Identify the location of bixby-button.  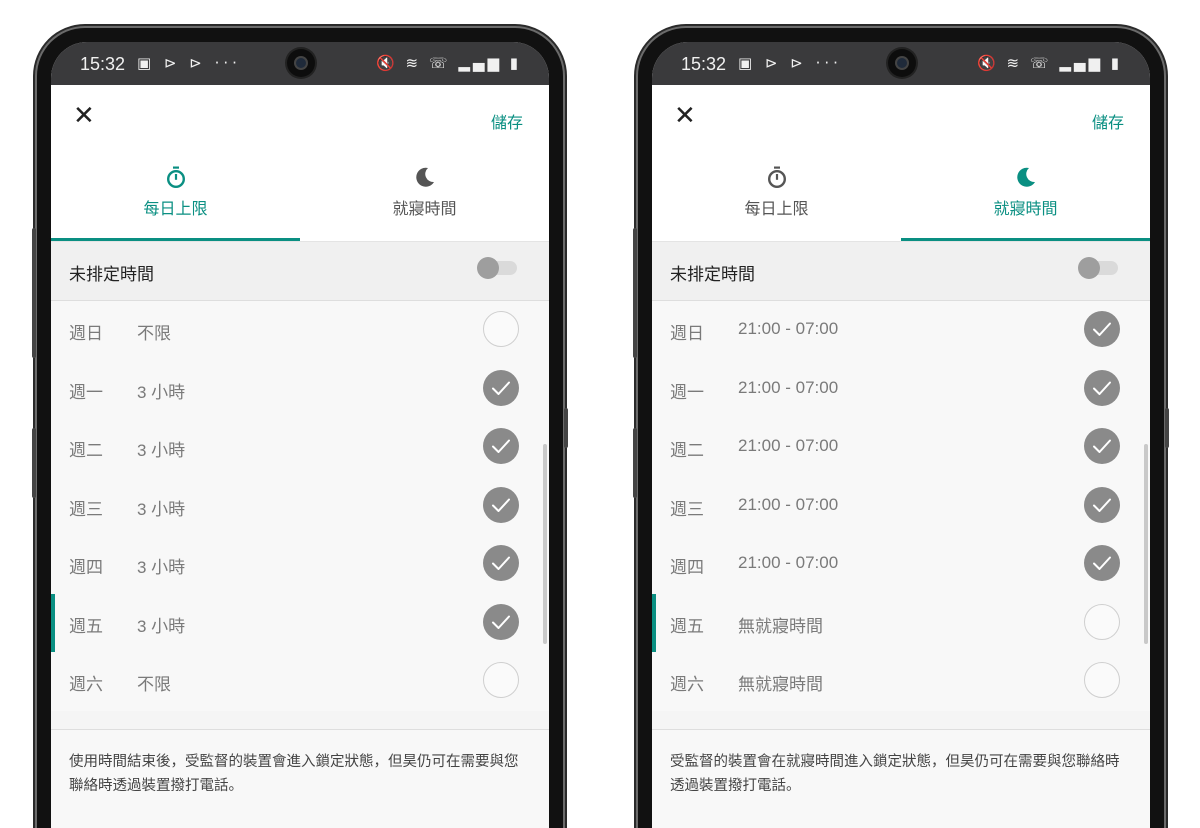
(34, 463).